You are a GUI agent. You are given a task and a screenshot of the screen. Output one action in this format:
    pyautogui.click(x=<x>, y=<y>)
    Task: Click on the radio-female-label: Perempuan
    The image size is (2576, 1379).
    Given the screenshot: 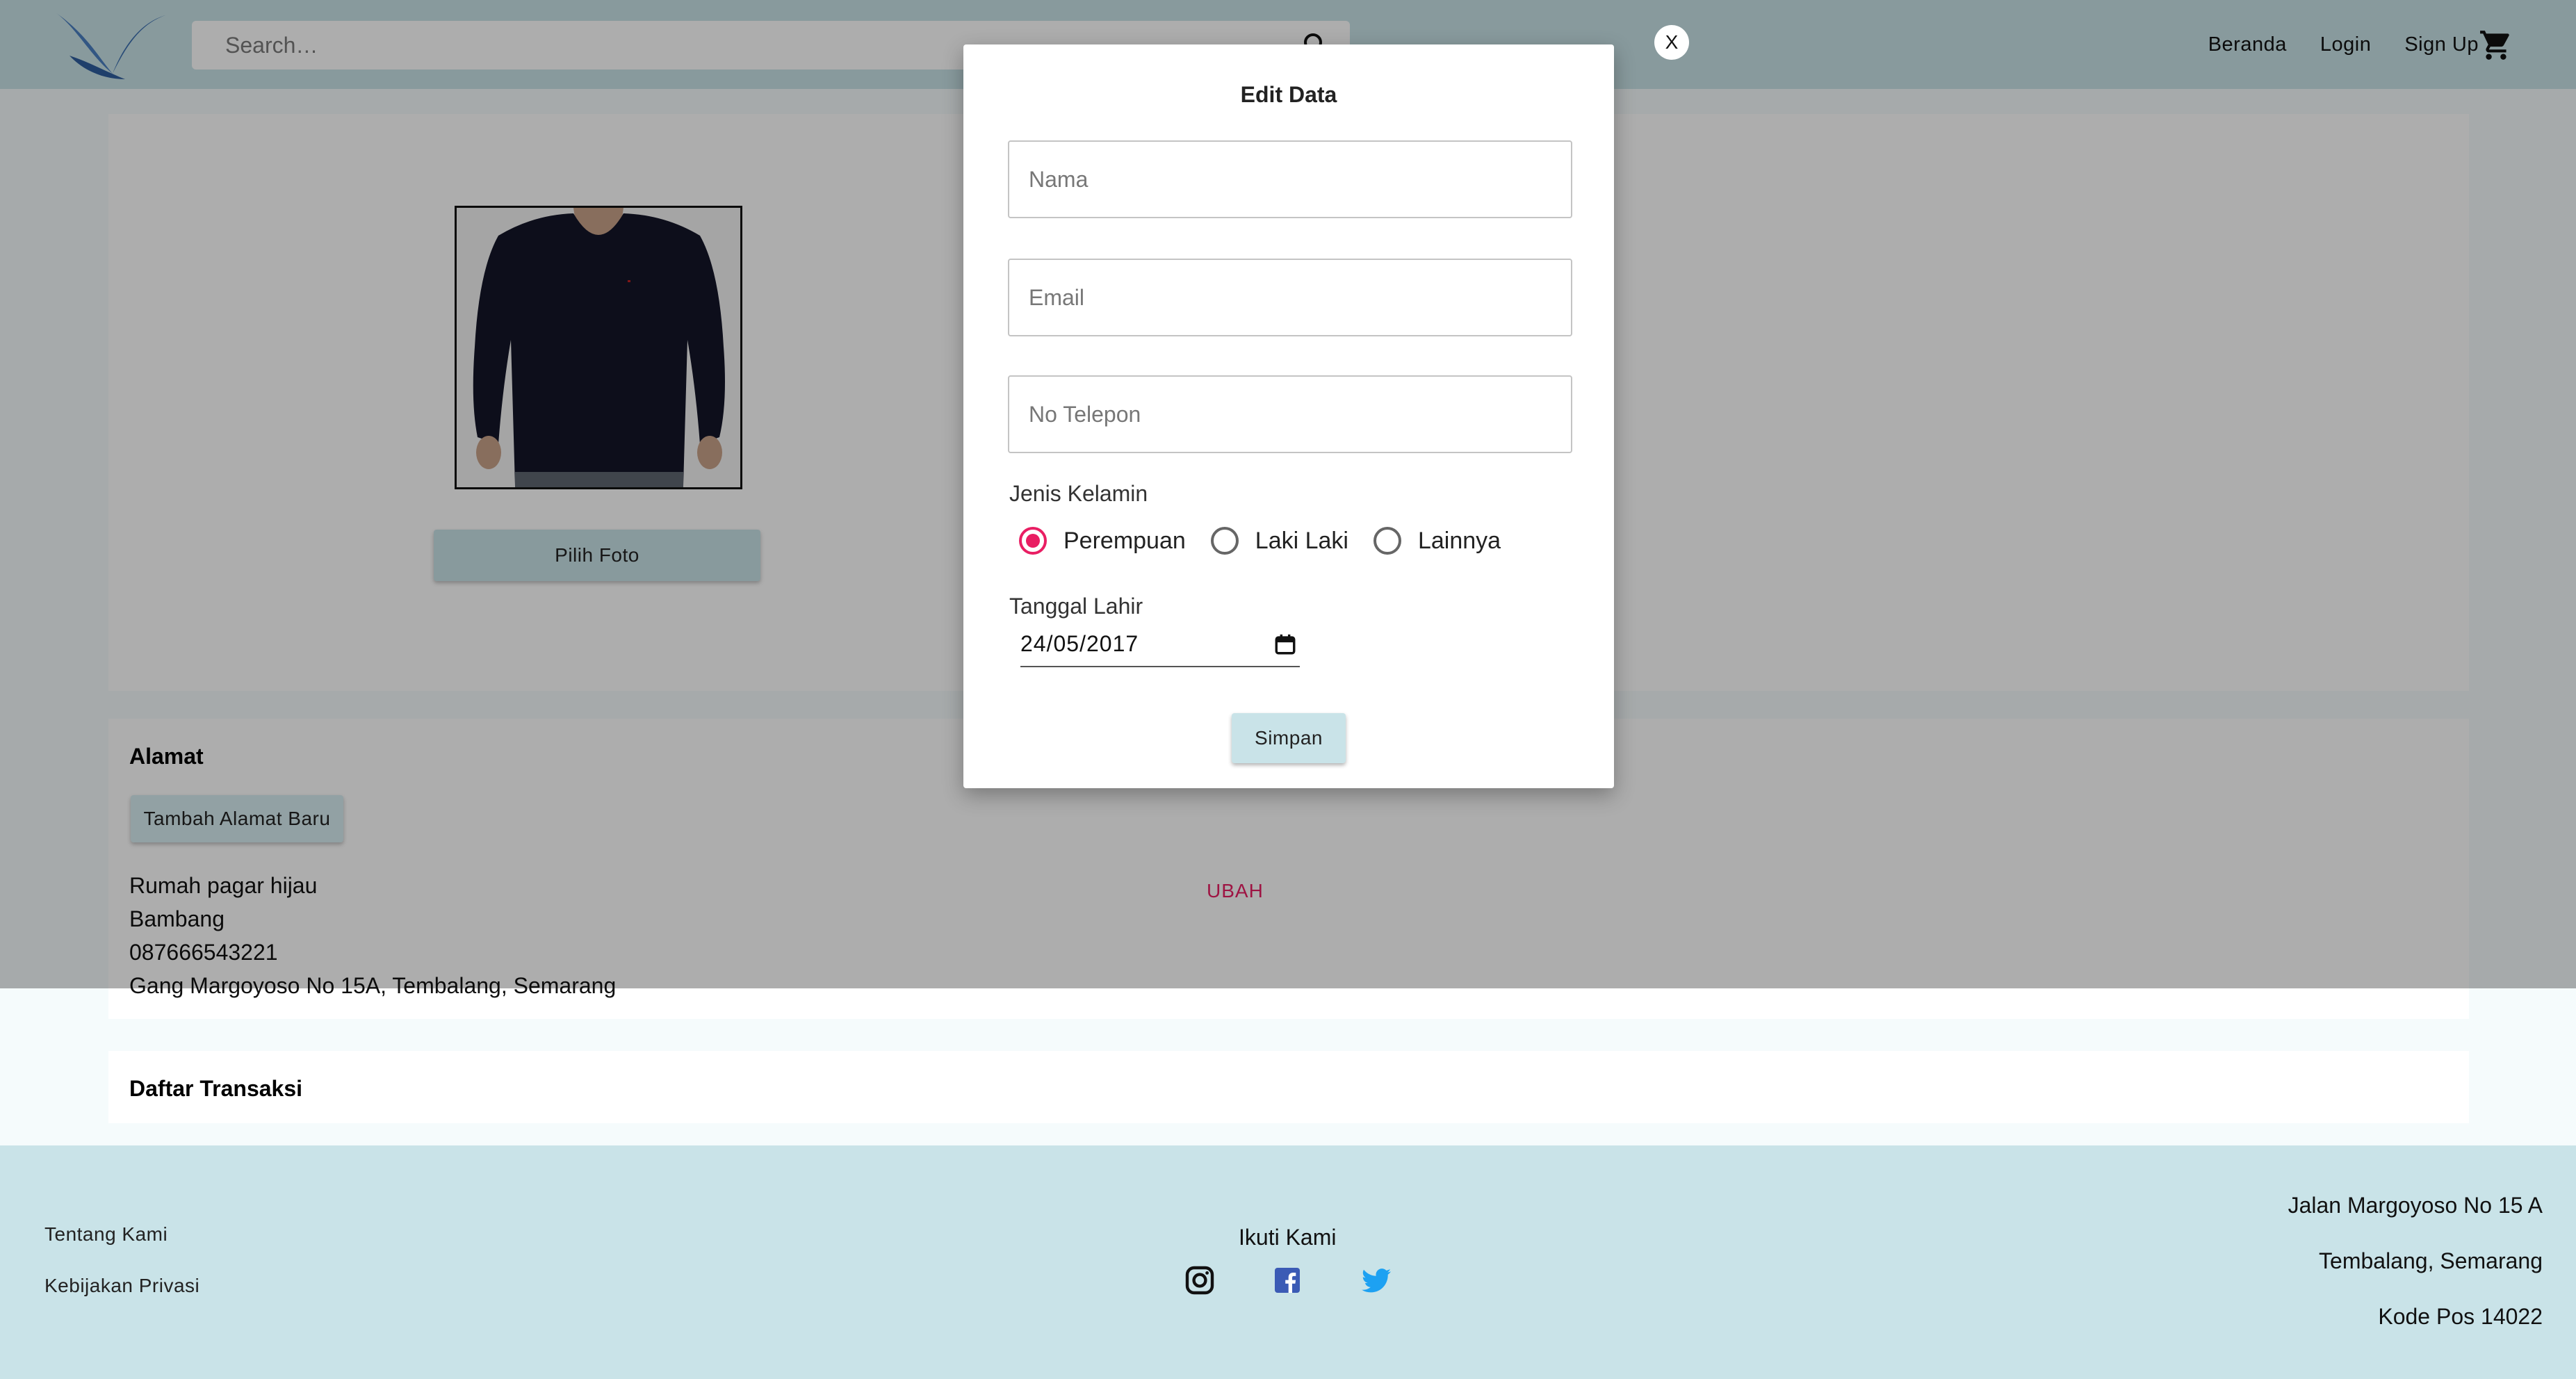 What is the action you would take?
    pyautogui.click(x=1124, y=540)
    